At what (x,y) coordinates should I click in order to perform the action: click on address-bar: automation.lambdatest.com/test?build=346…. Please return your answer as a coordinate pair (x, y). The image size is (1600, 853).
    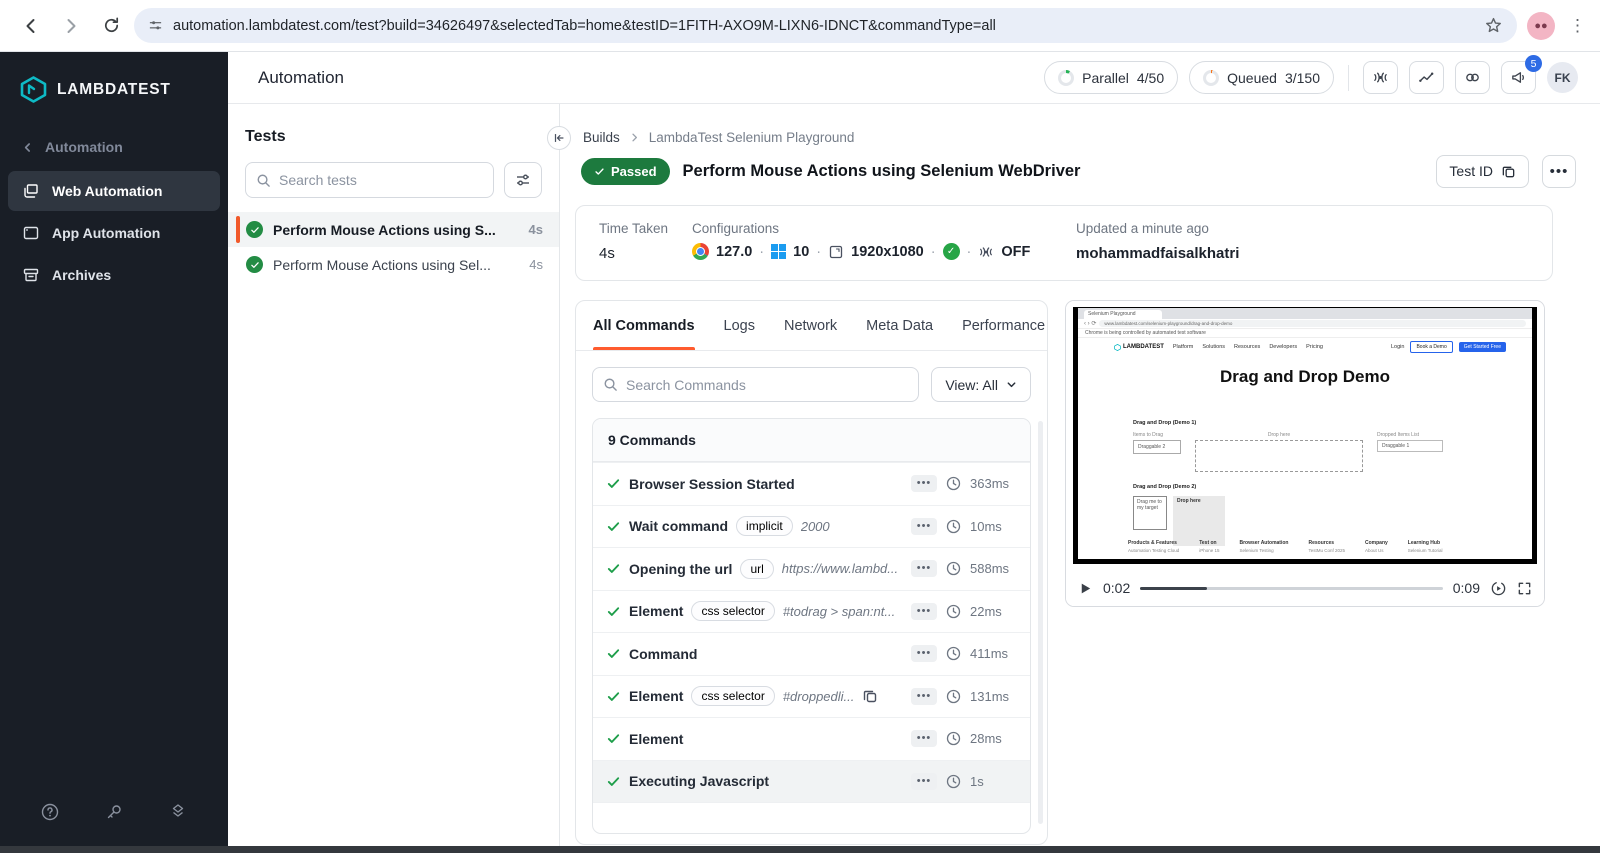
    Looking at the image, I should click on (825, 25).